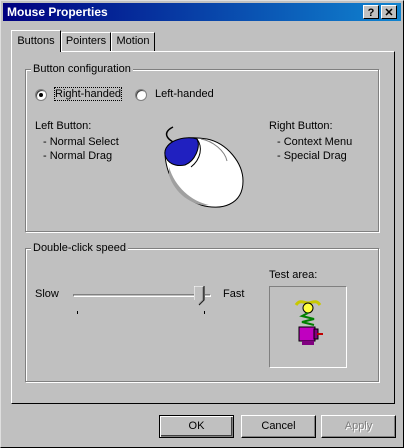 This screenshot has width=404, height=448. Describe the element at coordinates (308, 322) in the screenshot. I see `jack-in-the-box-icon` at that location.